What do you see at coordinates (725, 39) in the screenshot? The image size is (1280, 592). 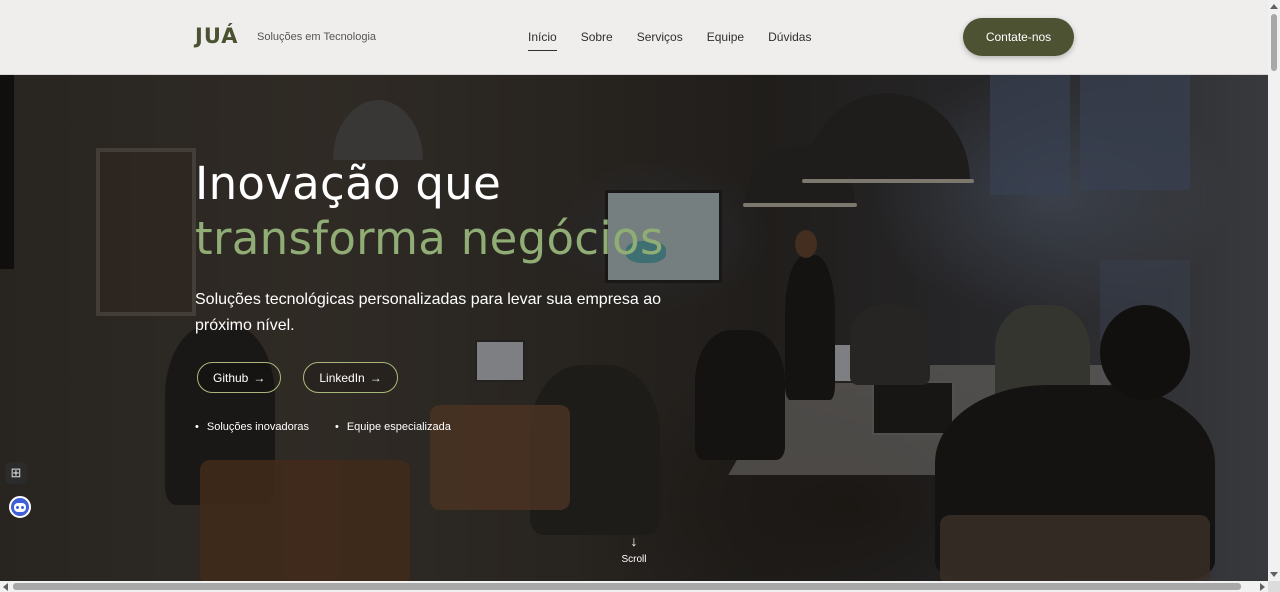 I see `nav-equipe: Equipe` at bounding box center [725, 39].